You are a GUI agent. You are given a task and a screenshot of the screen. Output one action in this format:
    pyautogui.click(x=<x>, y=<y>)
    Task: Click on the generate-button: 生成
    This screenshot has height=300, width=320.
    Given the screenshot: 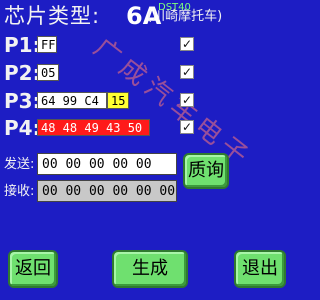 What is the action you would take?
    pyautogui.click(x=150, y=269)
    